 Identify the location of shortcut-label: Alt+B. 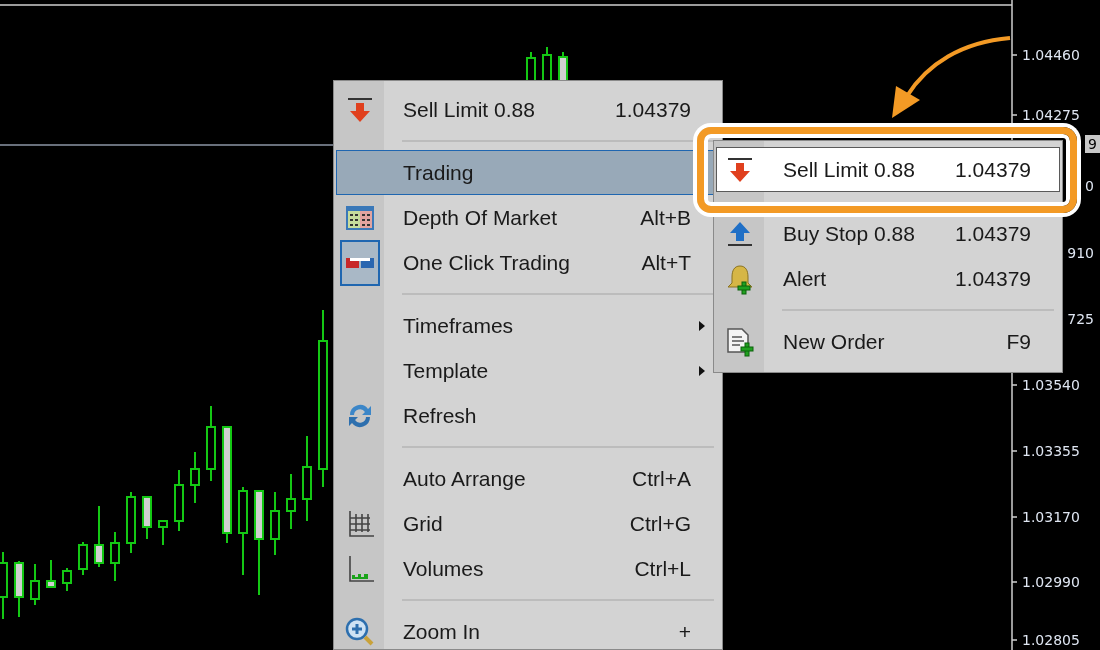
(665, 217).